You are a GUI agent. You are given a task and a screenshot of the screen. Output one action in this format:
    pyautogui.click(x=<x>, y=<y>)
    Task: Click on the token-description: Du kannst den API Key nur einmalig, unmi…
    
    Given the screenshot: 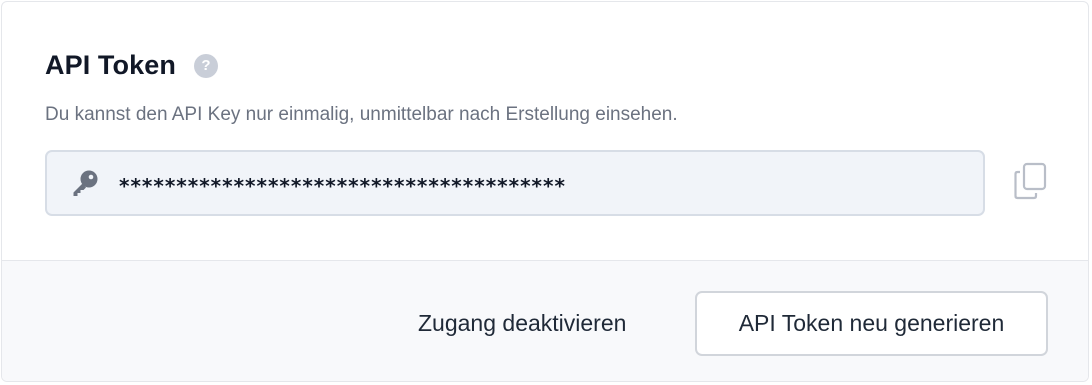 What is the action you would take?
    pyautogui.click(x=361, y=114)
    